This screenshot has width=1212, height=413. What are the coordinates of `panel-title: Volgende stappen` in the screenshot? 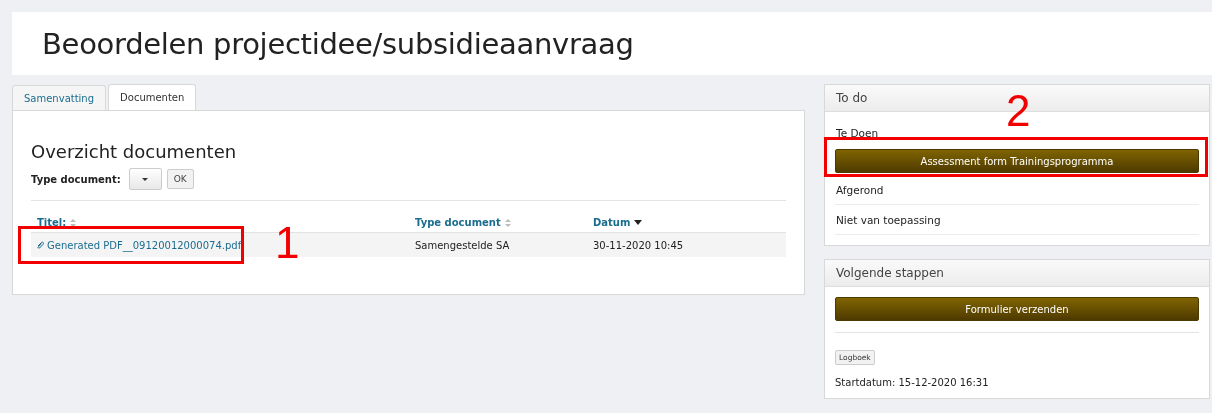 It's located at (1017, 273).